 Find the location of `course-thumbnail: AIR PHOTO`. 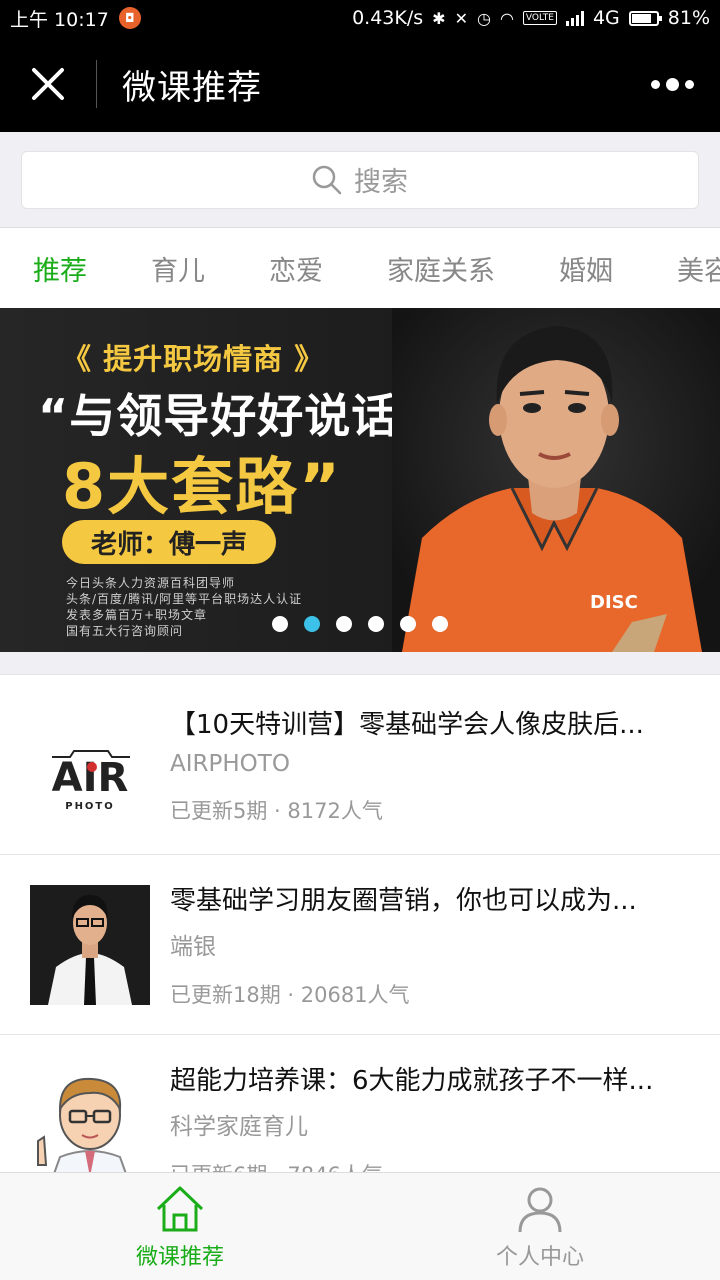

course-thumbnail: AIR PHOTO is located at coordinates (90, 764).